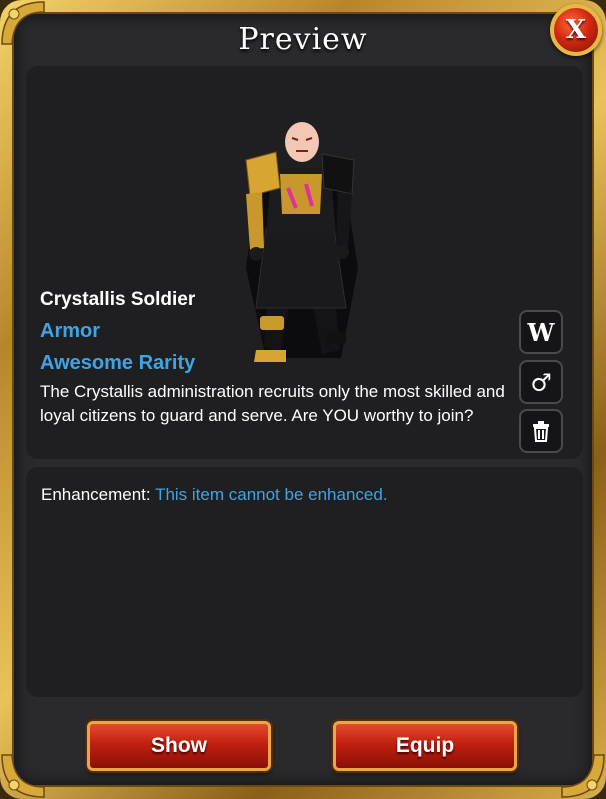  I want to click on character-preview-image, so click(301, 242).